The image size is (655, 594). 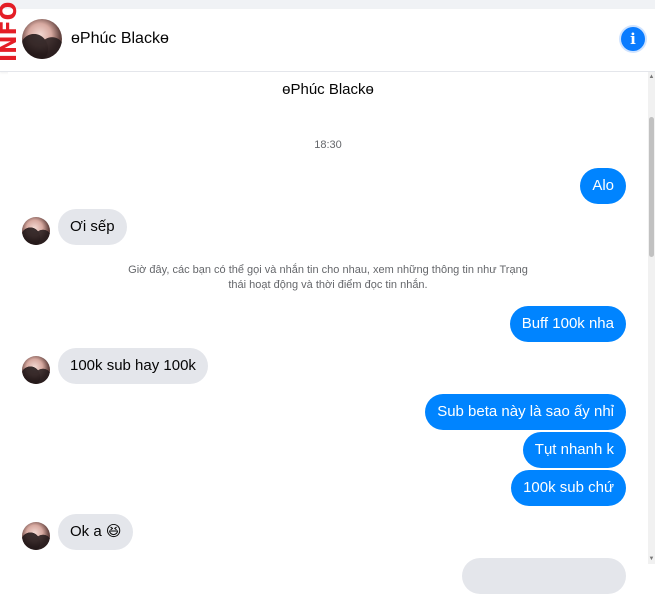 What do you see at coordinates (96, 532) in the screenshot?
I see `message-bubble-incoming: Ok a 😆` at bounding box center [96, 532].